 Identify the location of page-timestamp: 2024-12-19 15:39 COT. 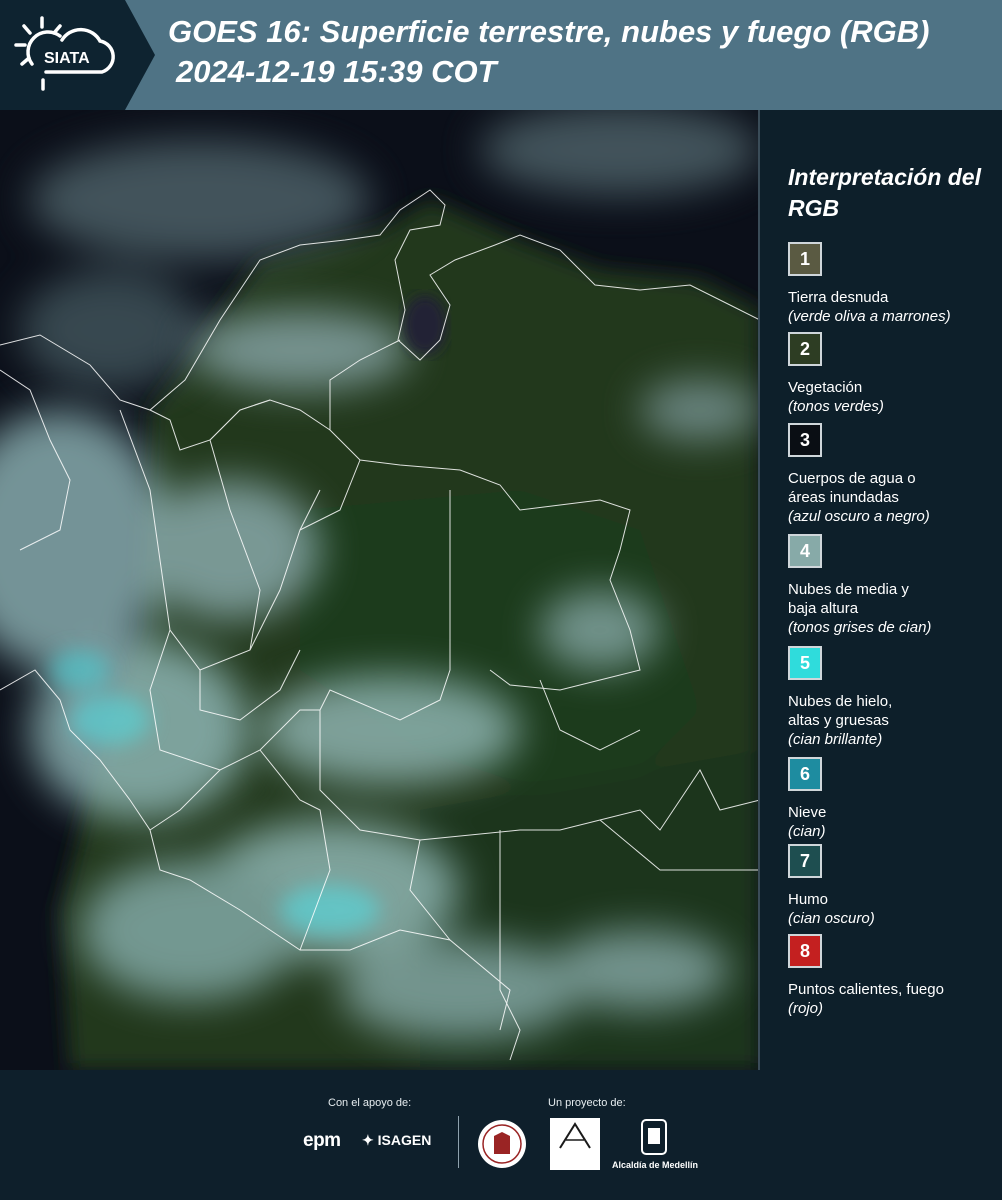
(336, 71).